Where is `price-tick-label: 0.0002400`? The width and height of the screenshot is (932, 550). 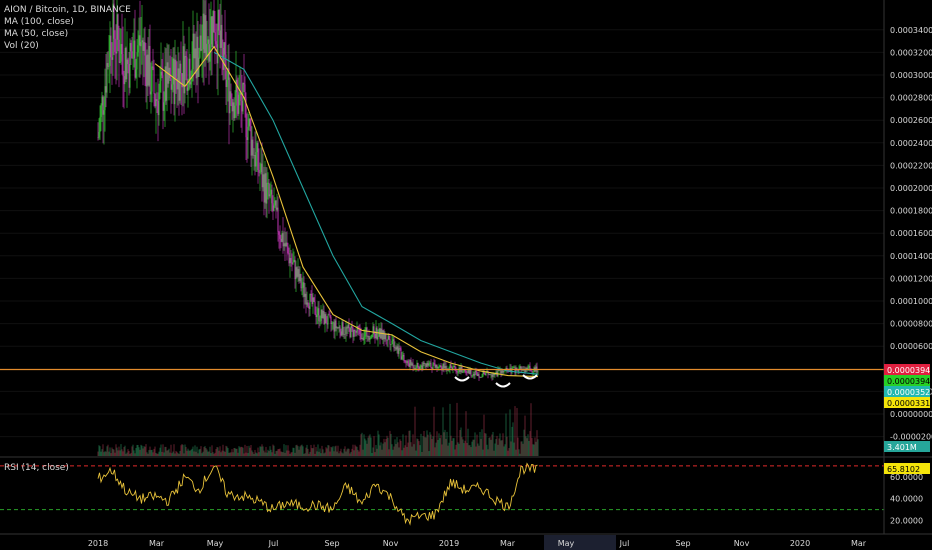
price-tick-label: 0.0002400 is located at coordinates (911, 143).